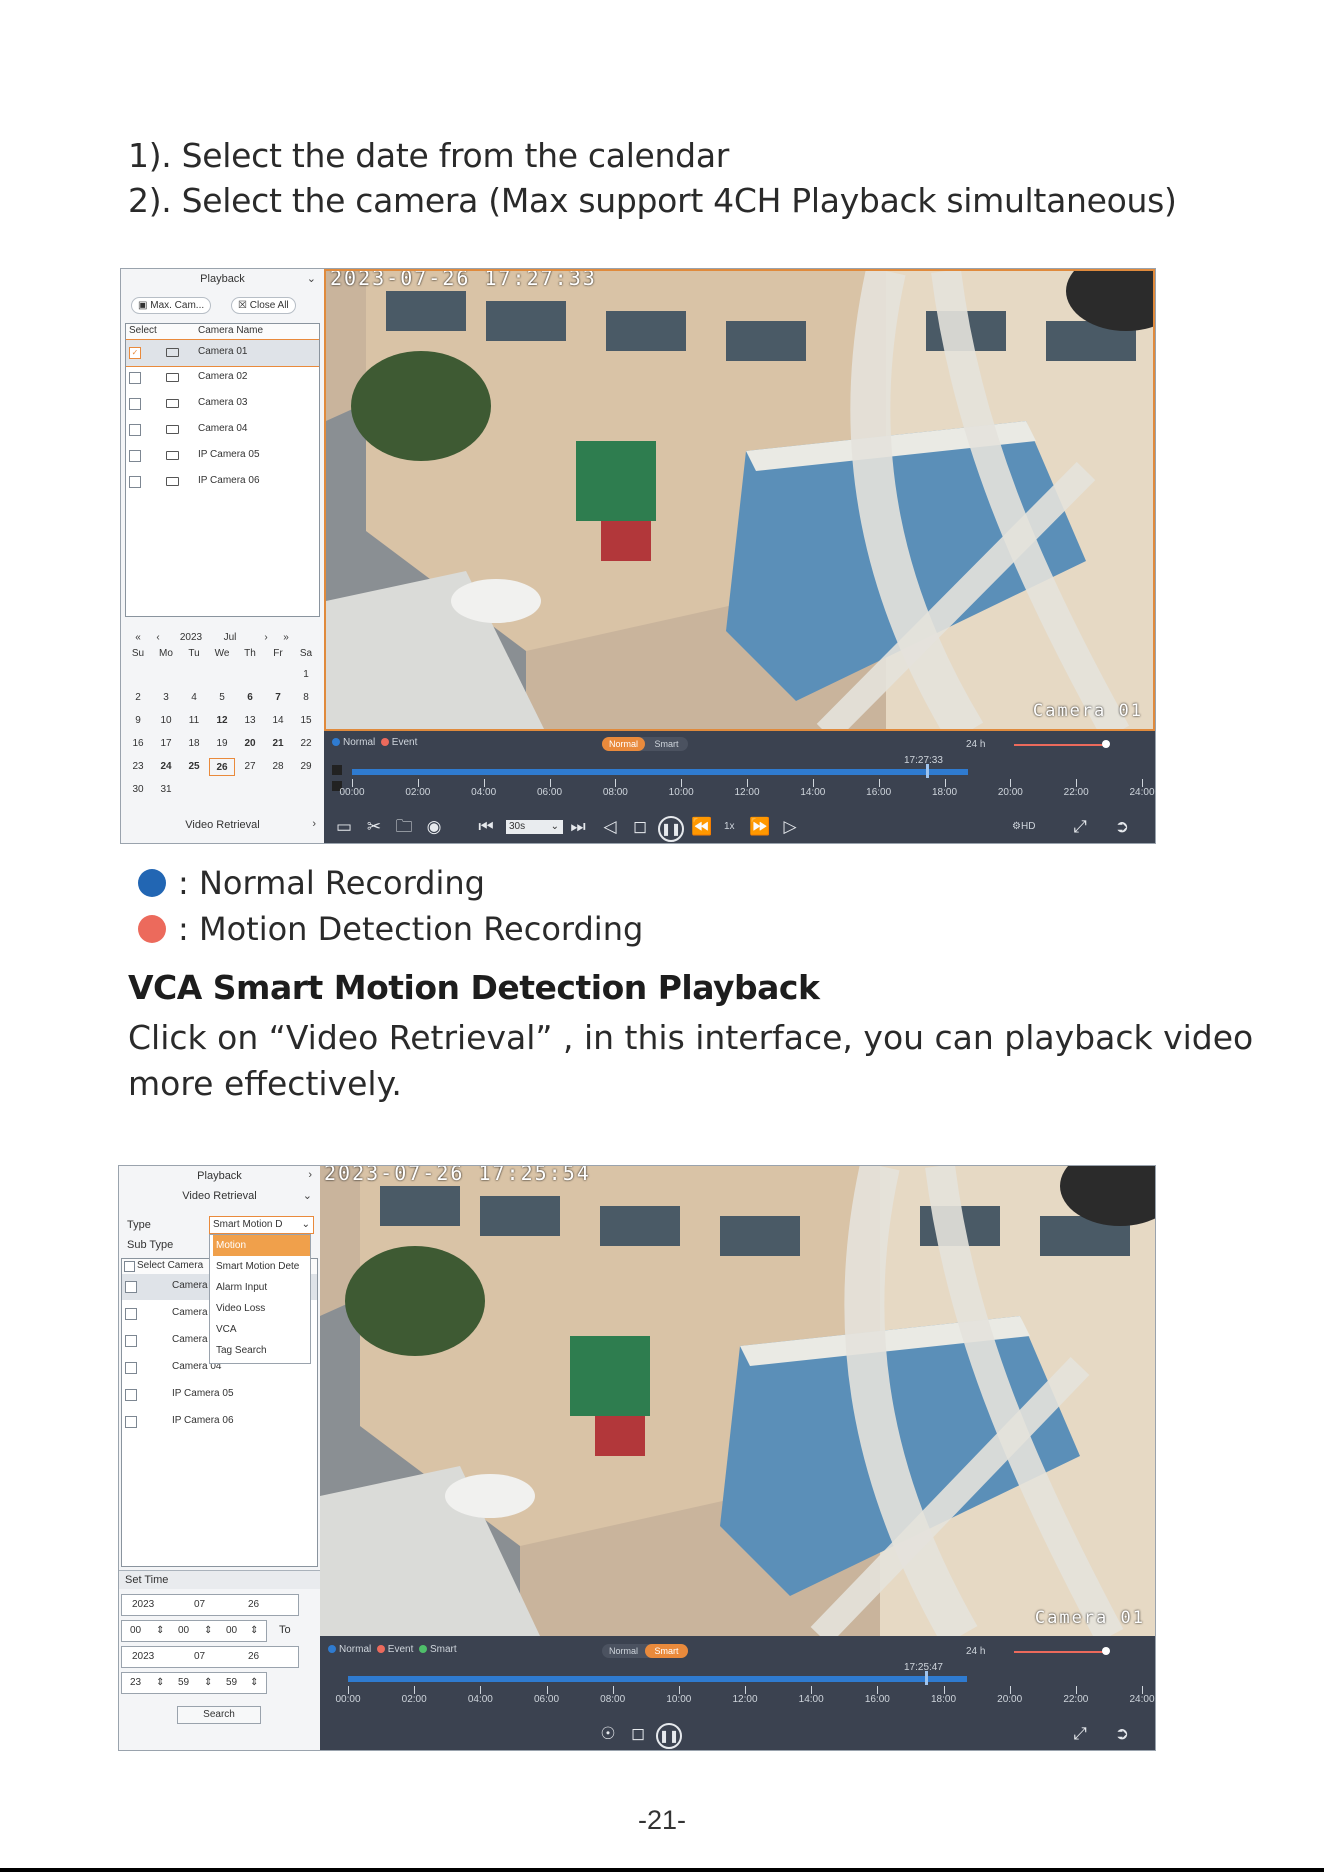 This screenshot has width=1324, height=1872. I want to click on folder-icon: 🗀, so click(404, 827).